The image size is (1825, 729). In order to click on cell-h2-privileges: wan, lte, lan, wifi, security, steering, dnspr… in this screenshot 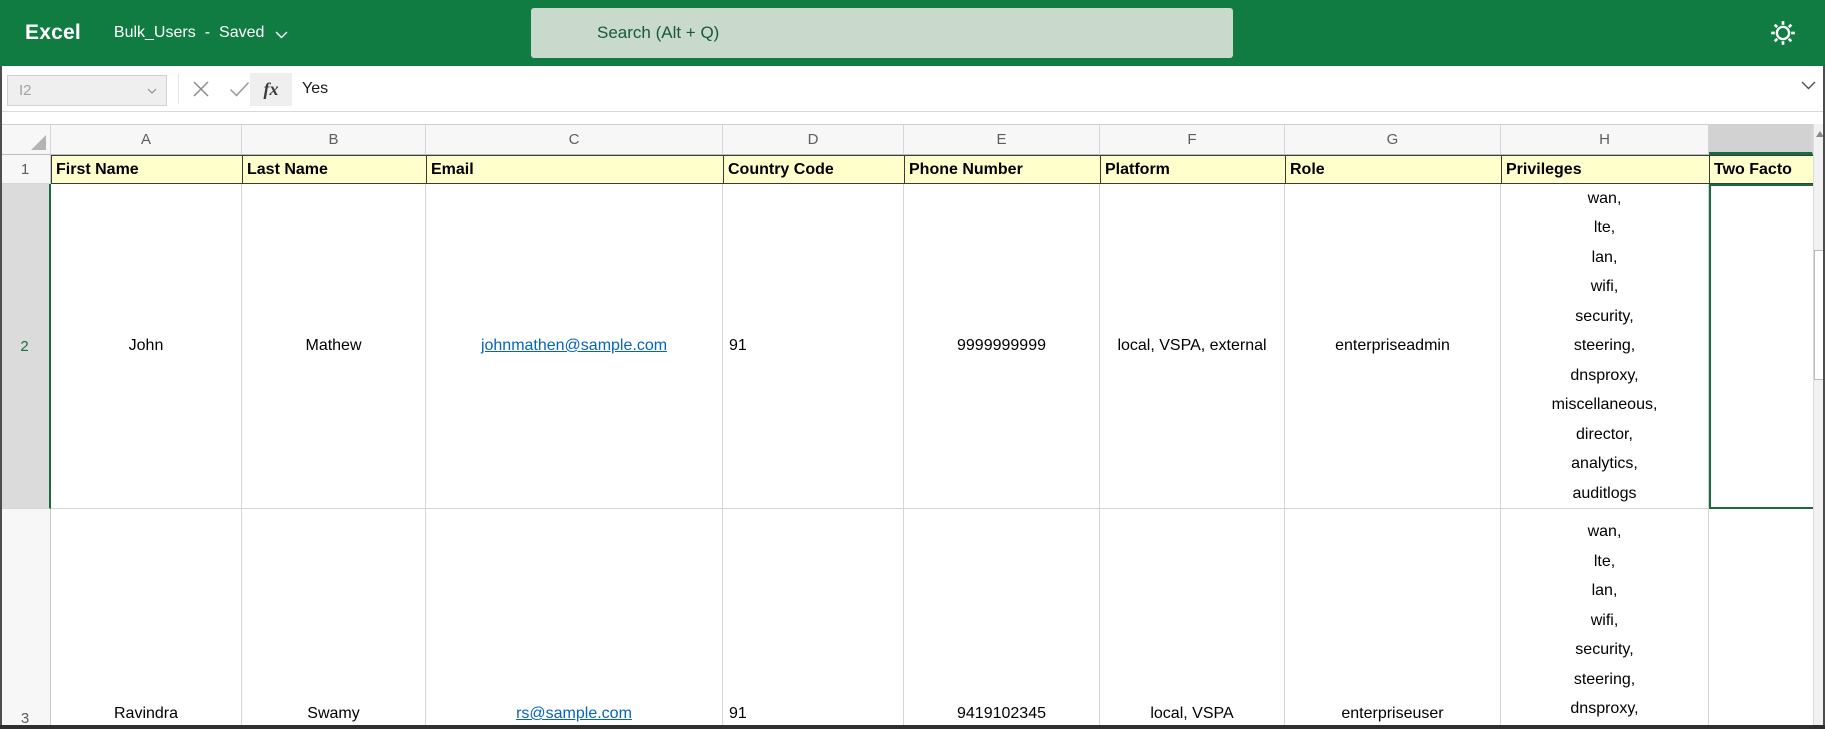, I will do `click(1605, 346)`.